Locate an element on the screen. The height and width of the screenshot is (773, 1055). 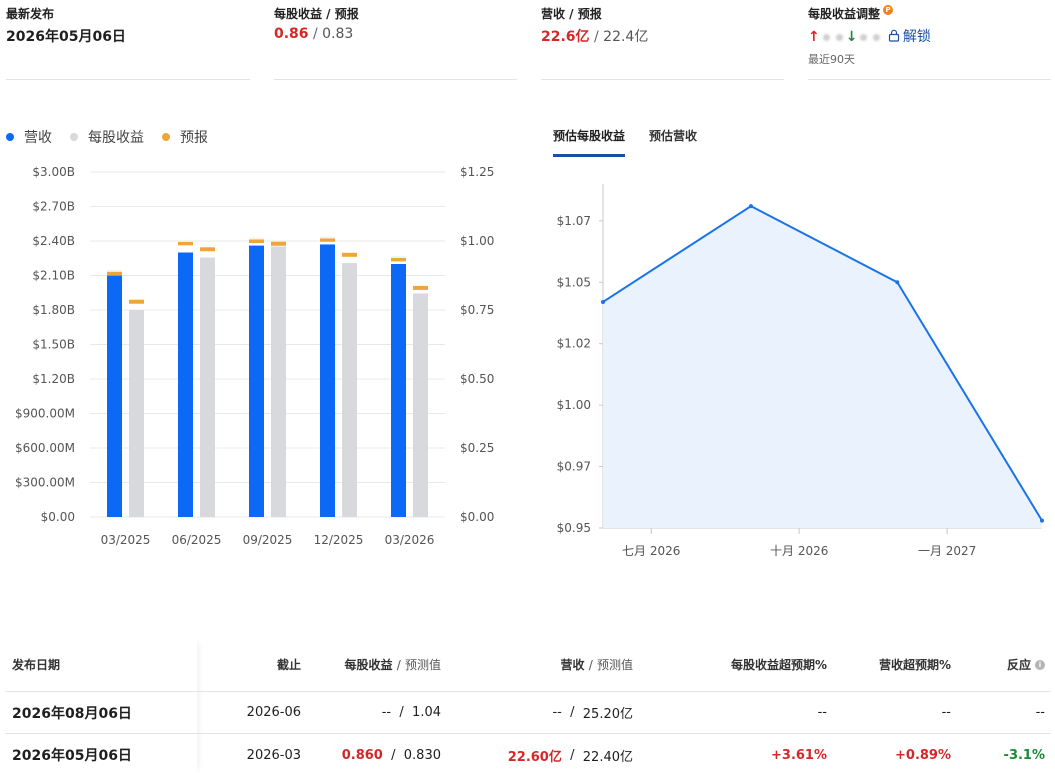
x-tick-label: 03/2025 is located at coordinates (126, 540).